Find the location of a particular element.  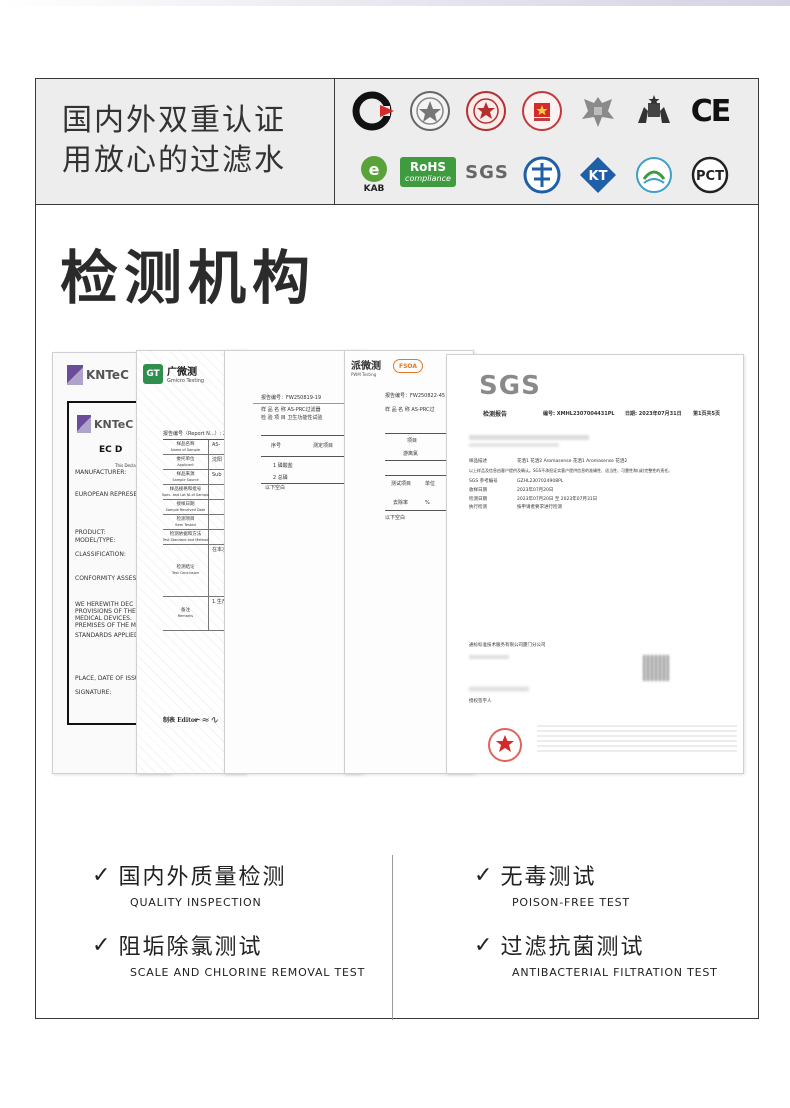

kab-icon: e KAB is located at coordinates (374, 174).